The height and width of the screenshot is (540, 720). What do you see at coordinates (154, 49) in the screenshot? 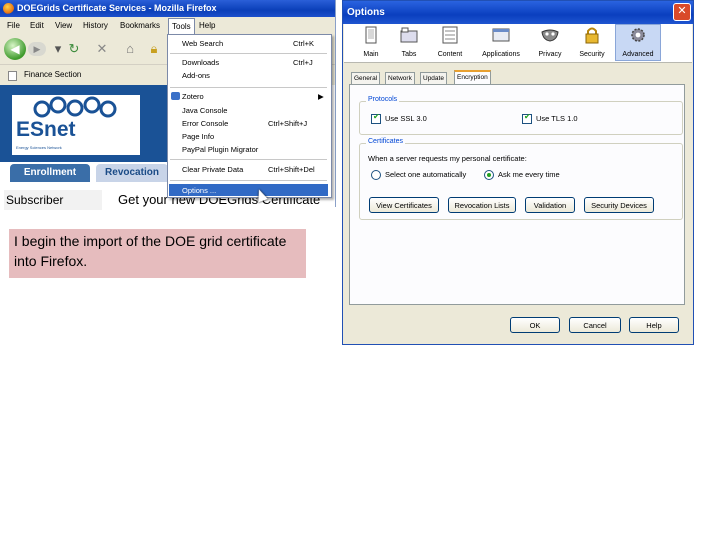
I see `lock-icon: 🔒︎` at bounding box center [154, 49].